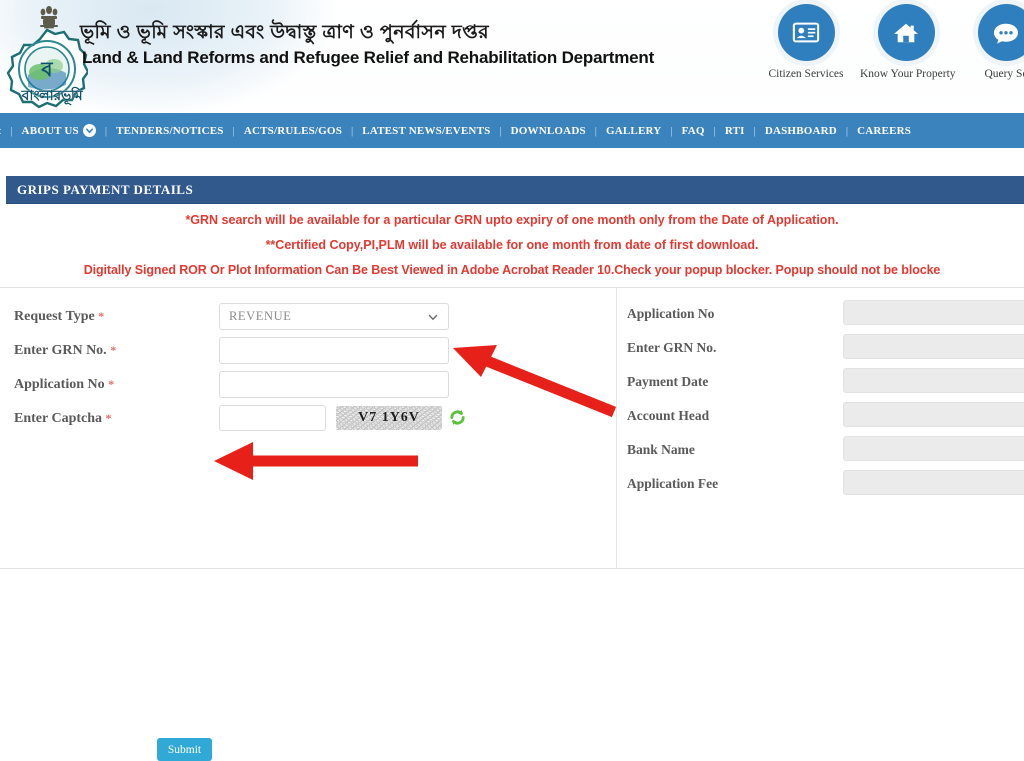 The height and width of the screenshot is (761, 1024). I want to click on application-no-label: Application No *, so click(64, 385).